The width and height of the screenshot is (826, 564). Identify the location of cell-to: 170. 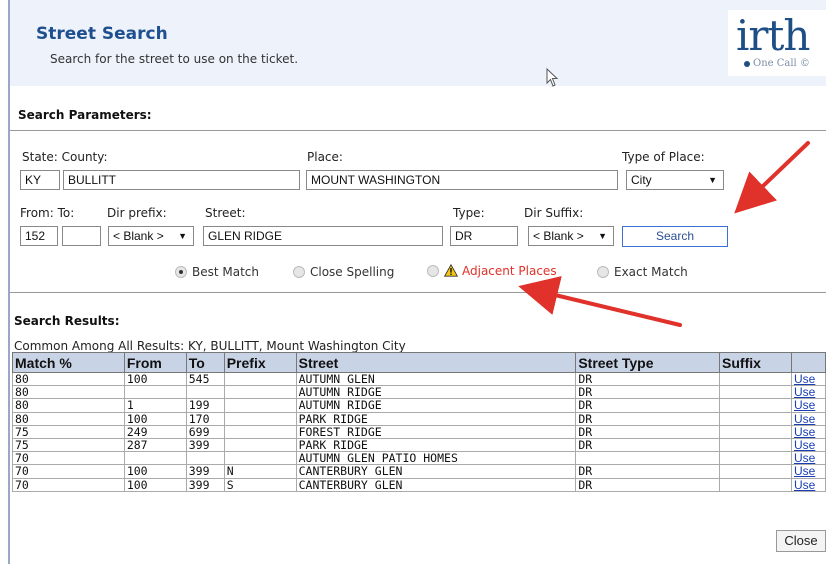
(205, 418).